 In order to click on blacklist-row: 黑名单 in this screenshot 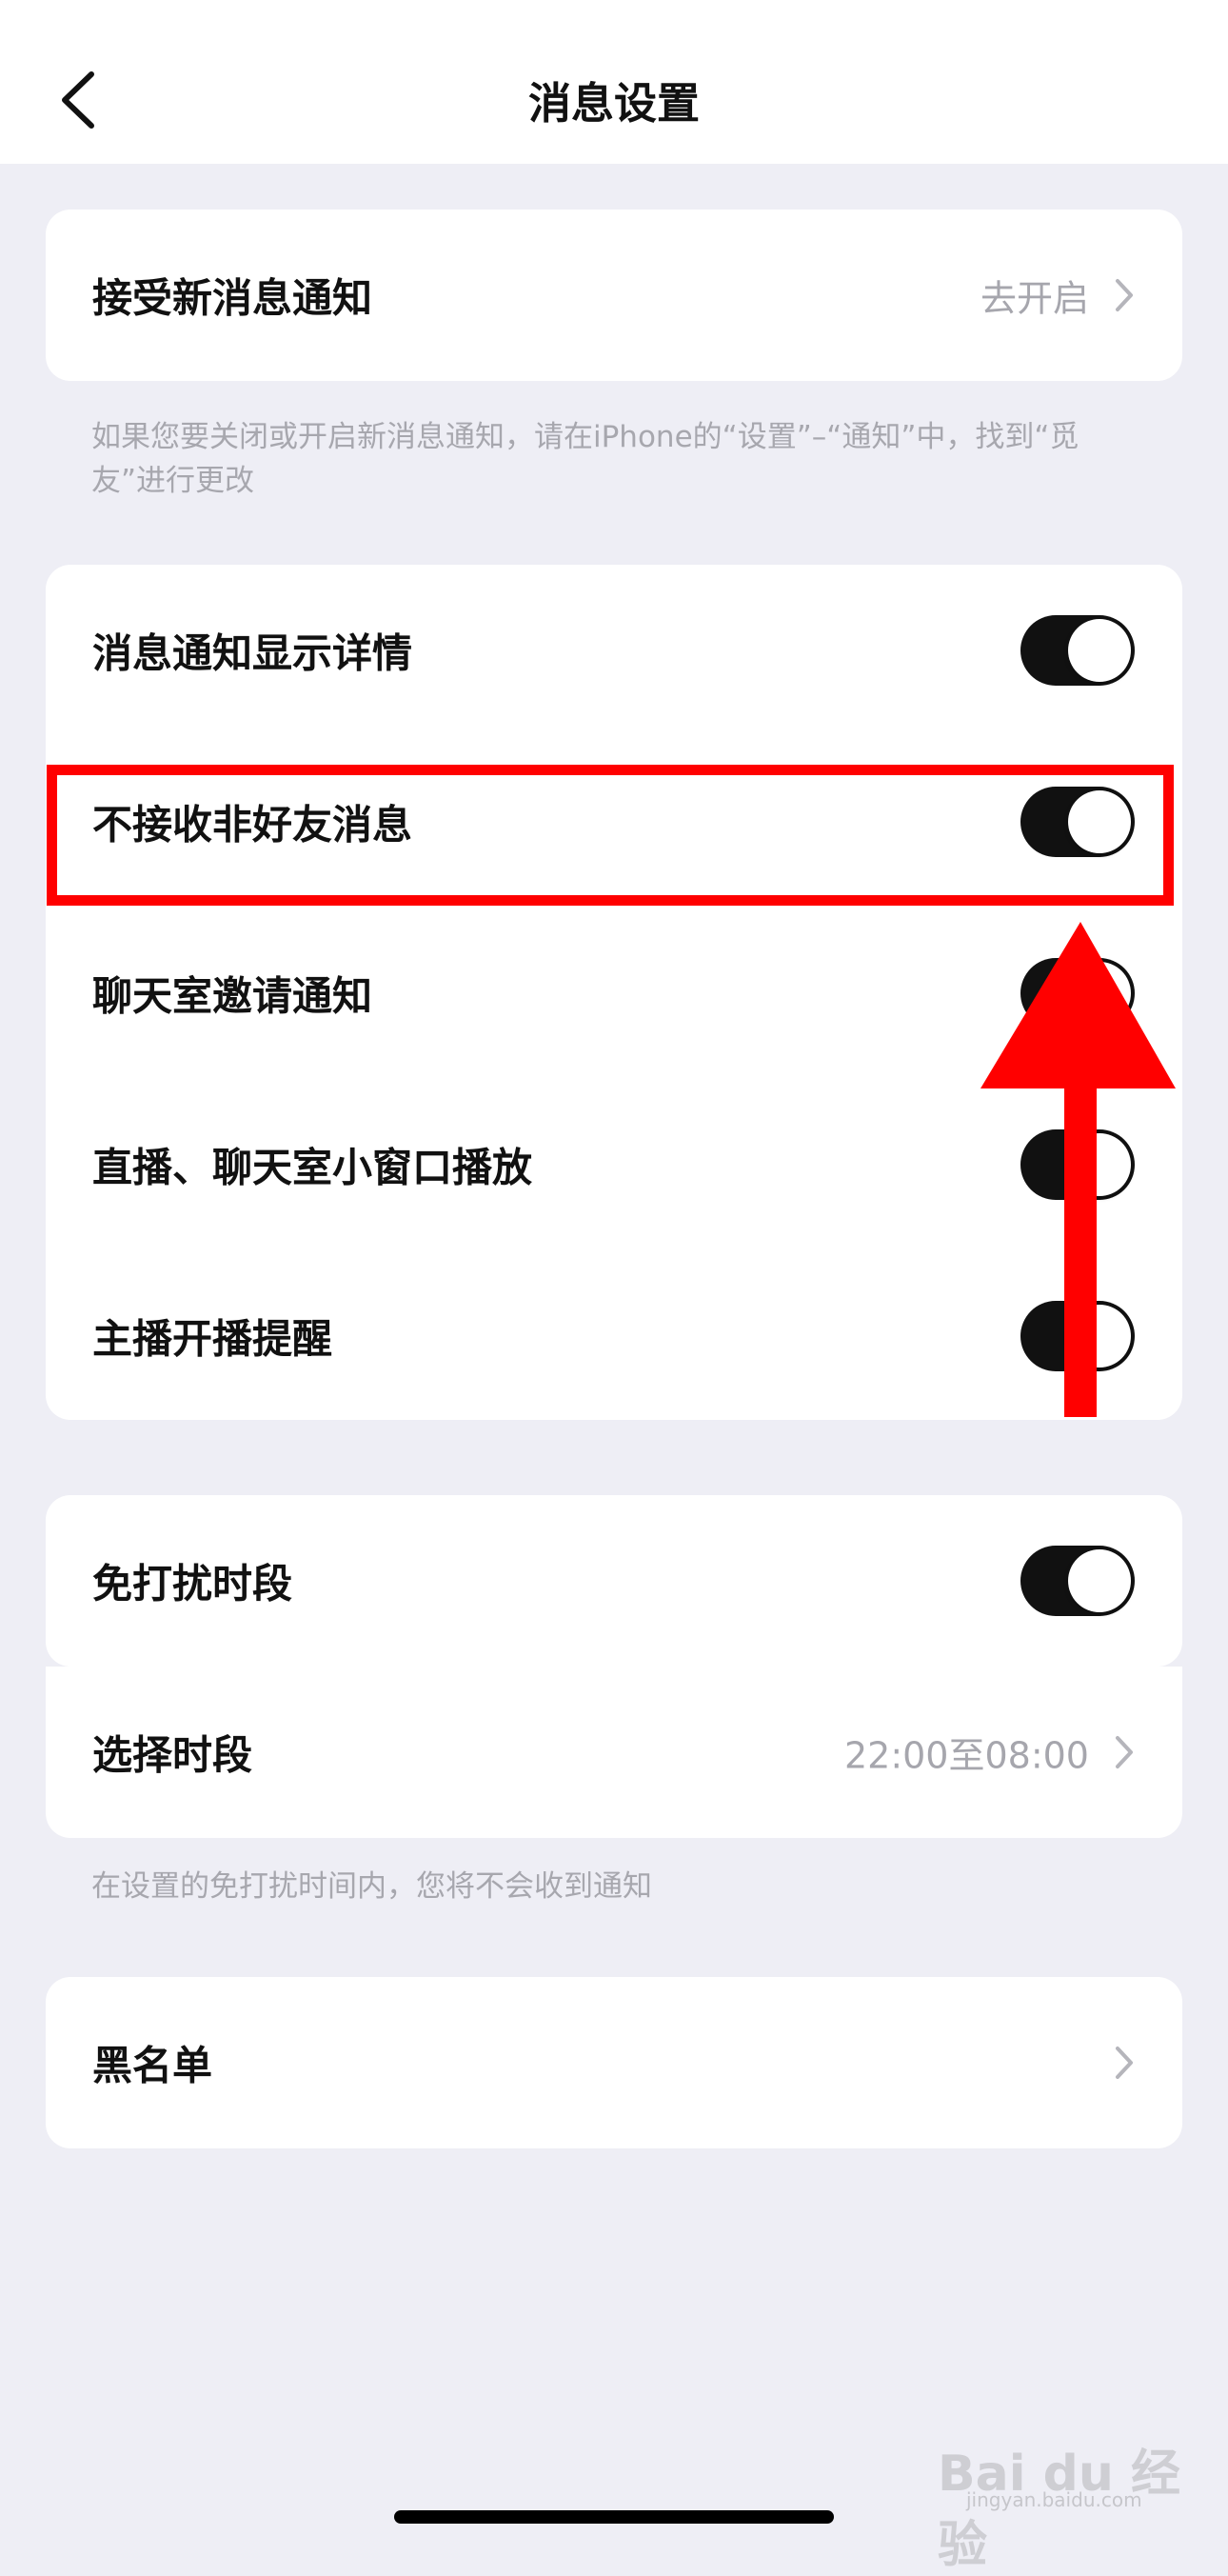, I will do `click(614, 2062)`.